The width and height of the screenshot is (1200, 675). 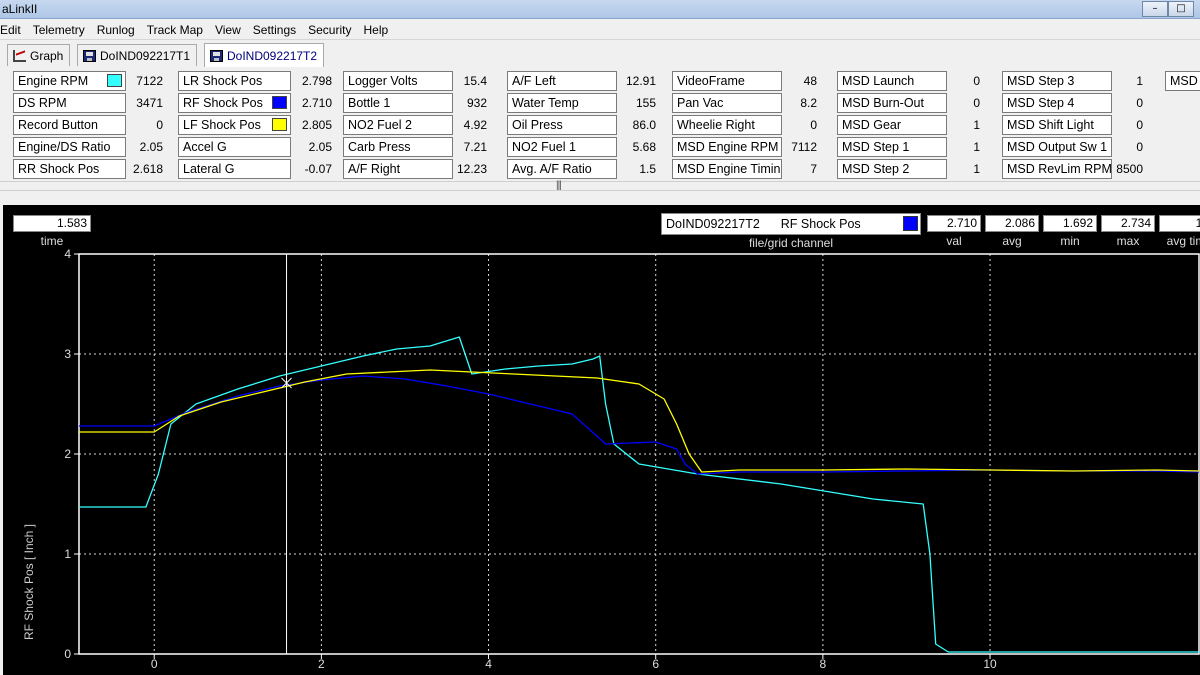 I want to click on menu-track-map: Track Map, so click(x=175, y=30).